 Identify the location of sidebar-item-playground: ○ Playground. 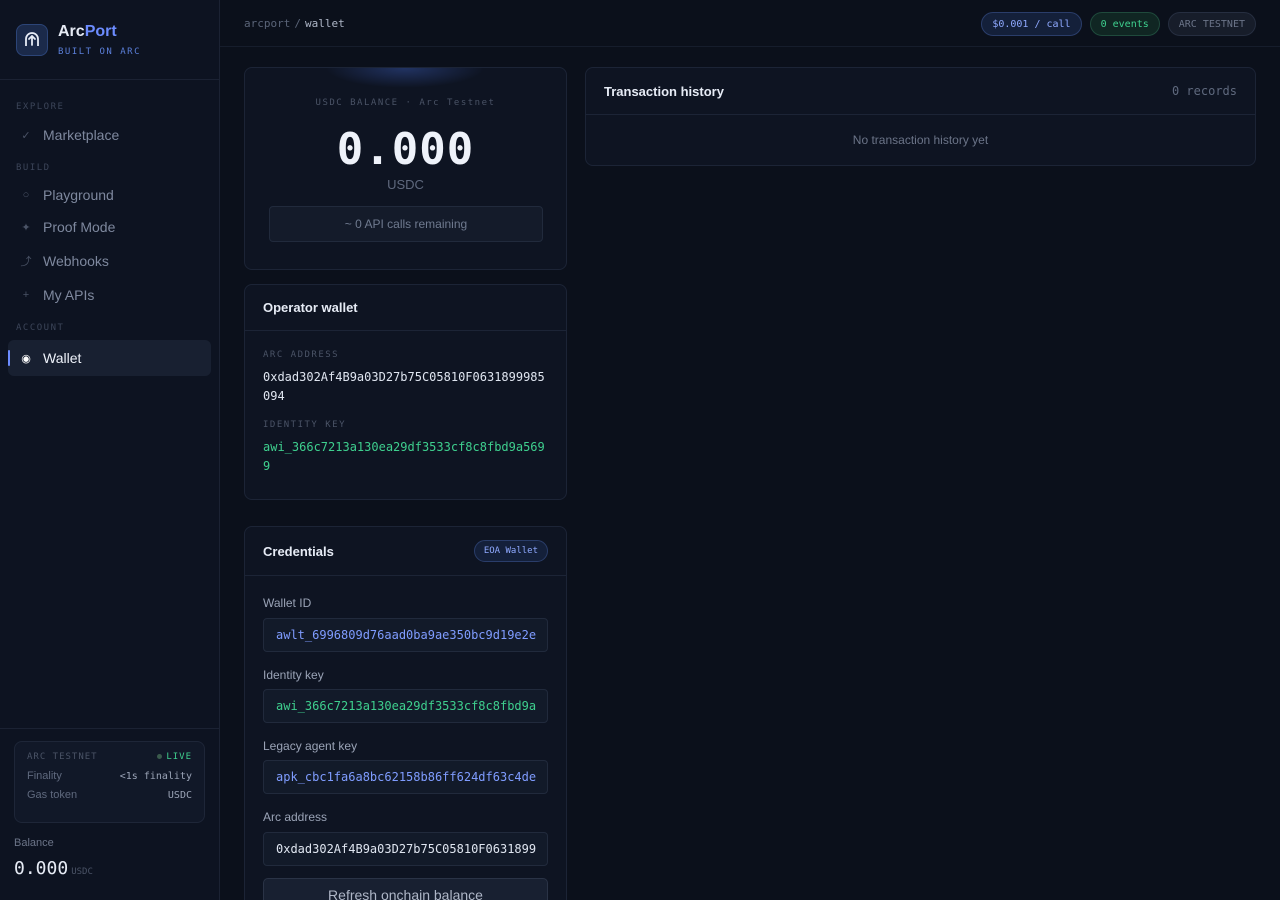
(109, 195).